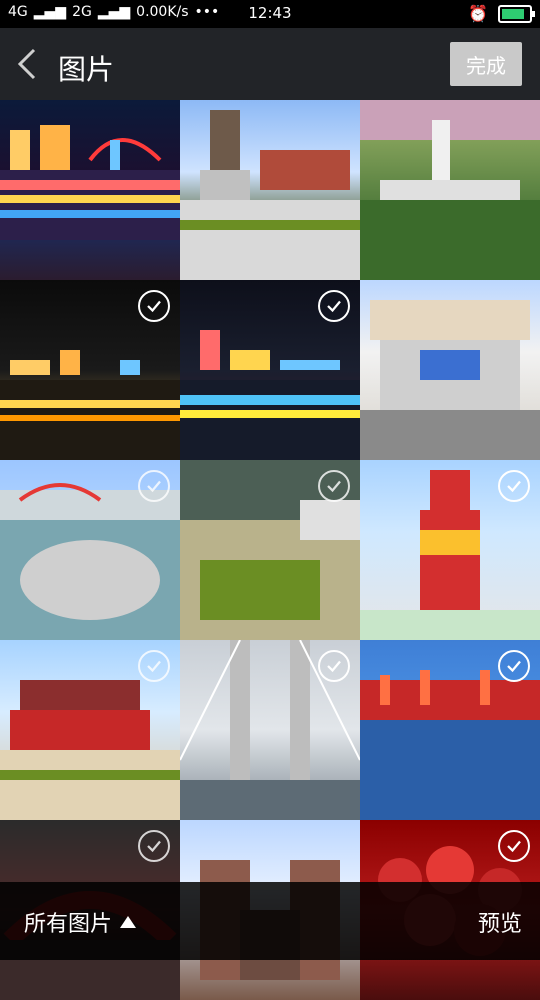 Image resolution: width=540 pixels, height=1000 pixels. Describe the element at coordinates (28, 64) in the screenshot. I see `back-icon` at that location.